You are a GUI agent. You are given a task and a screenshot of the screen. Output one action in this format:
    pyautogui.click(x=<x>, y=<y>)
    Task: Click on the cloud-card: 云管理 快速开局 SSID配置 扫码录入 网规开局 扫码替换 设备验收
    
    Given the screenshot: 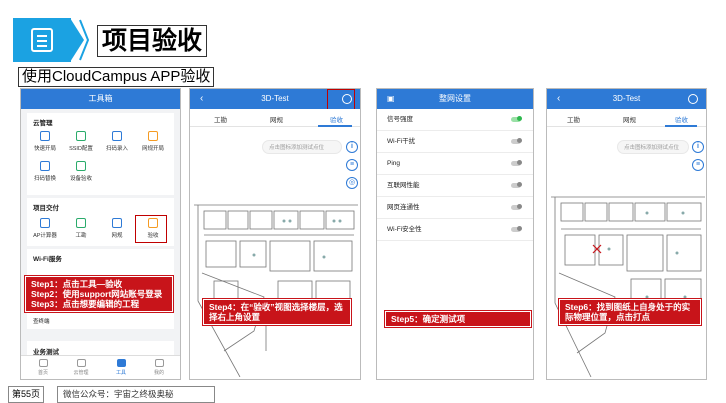 What is the action you would take?
    pyautogui.click(x=100, y=154)
    